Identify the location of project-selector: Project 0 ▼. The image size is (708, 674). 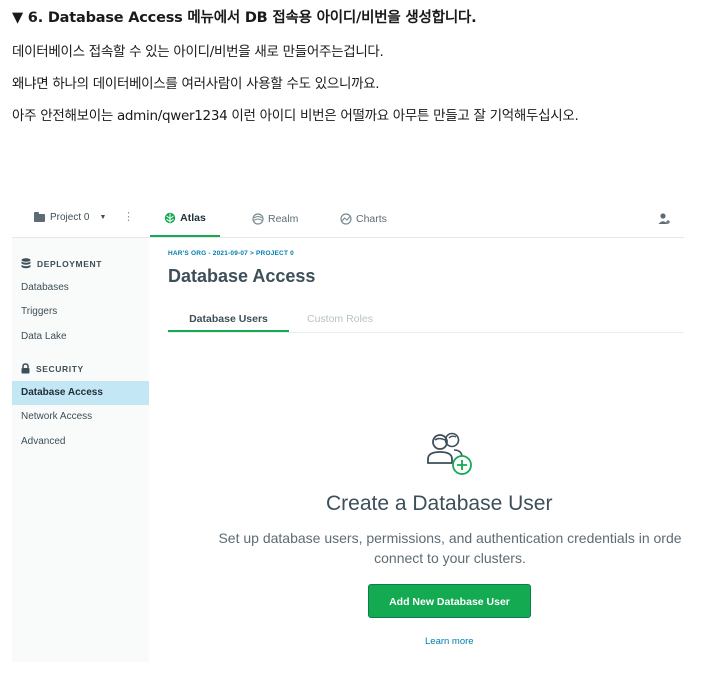
(70, 217).